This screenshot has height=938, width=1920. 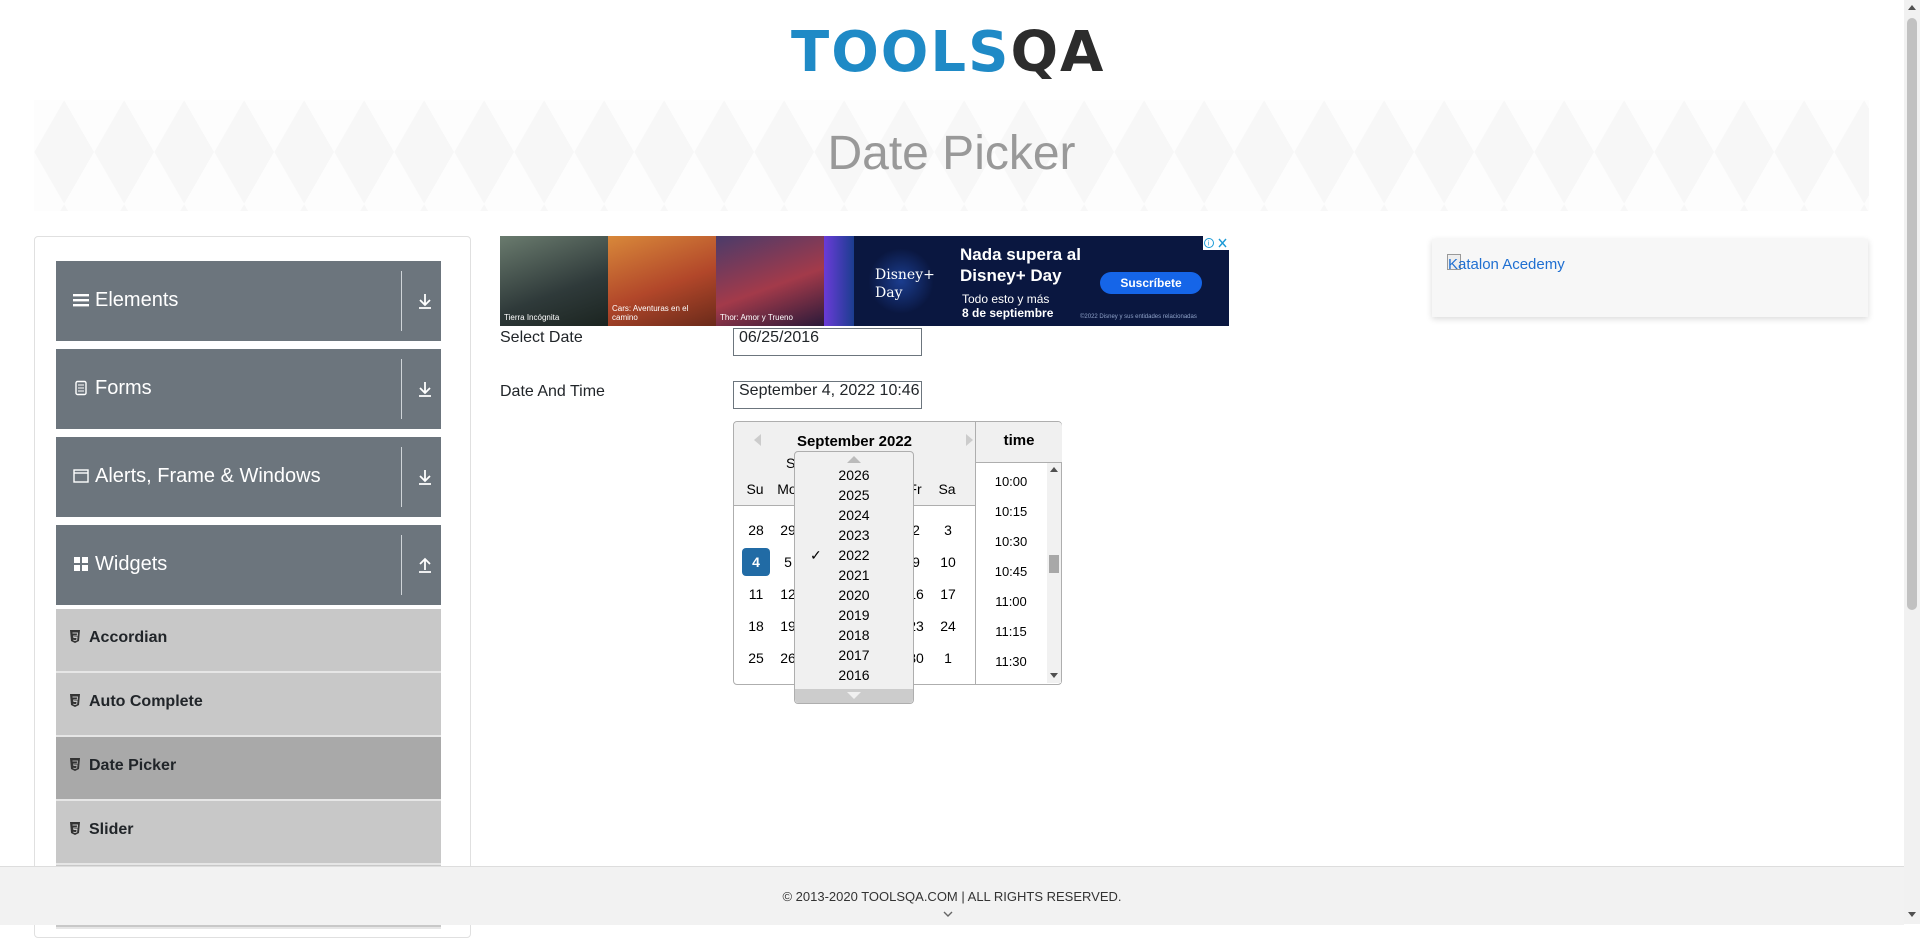 What do you see at coordinates (1011, 631) in the screenshot?
I see `time-option: 11:15` at bounding box center [1011, 631].